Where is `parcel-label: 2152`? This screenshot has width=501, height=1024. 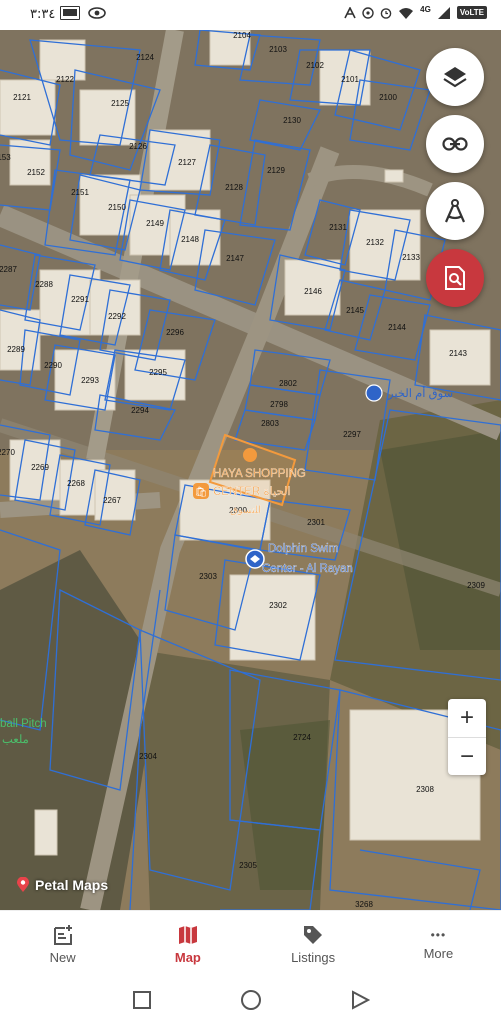
parcel-label: 2152 is located at coordinates (36, 172).